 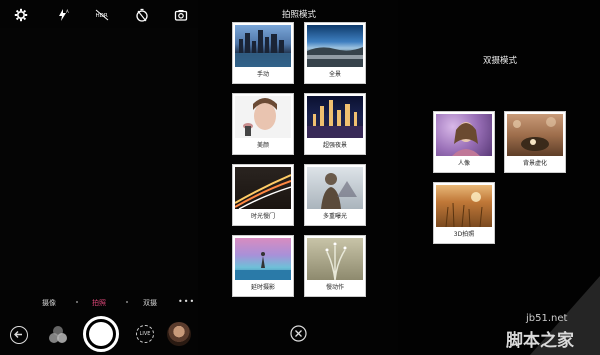 What do you see at coordinates (335, 188) in the screenshot?
I see `double-exposure-image` at bounding box center [335, 188].